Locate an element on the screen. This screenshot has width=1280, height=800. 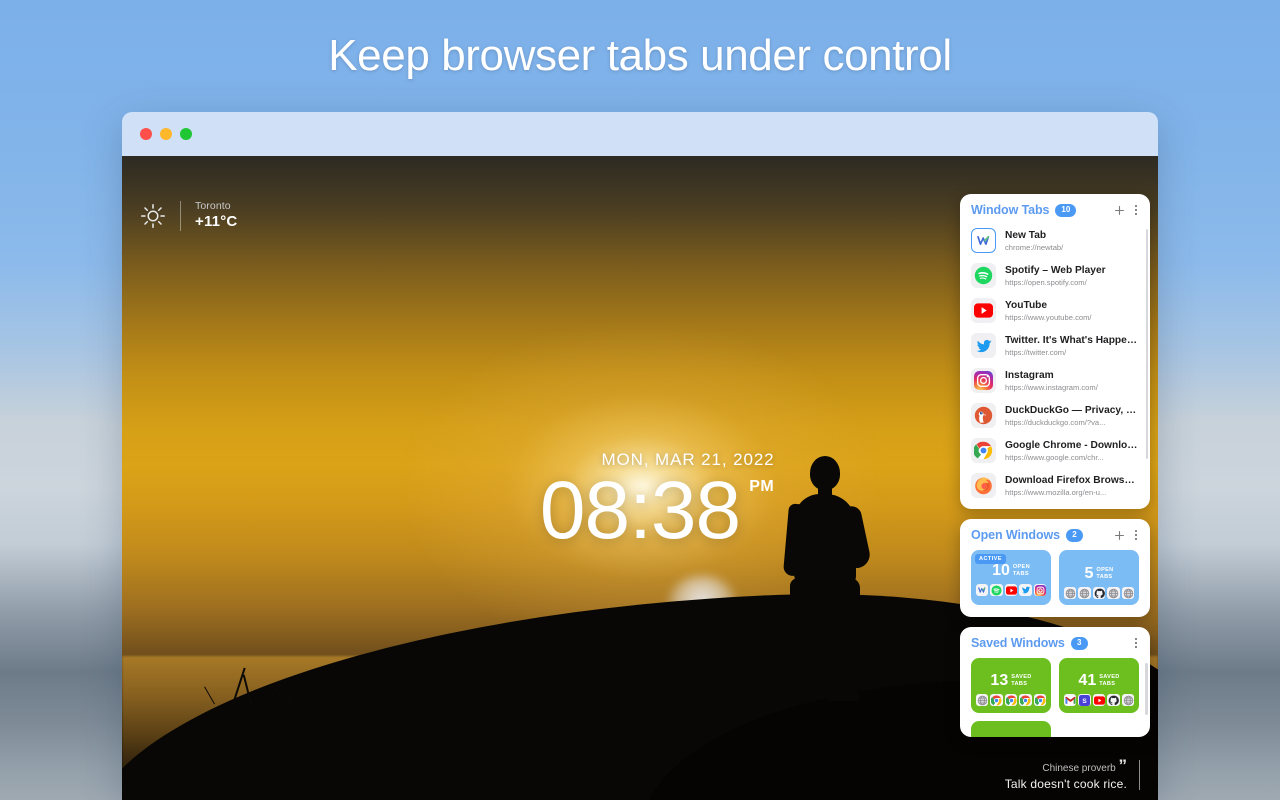
window-tabs-menu-button is located at coordinates (1136, 210).